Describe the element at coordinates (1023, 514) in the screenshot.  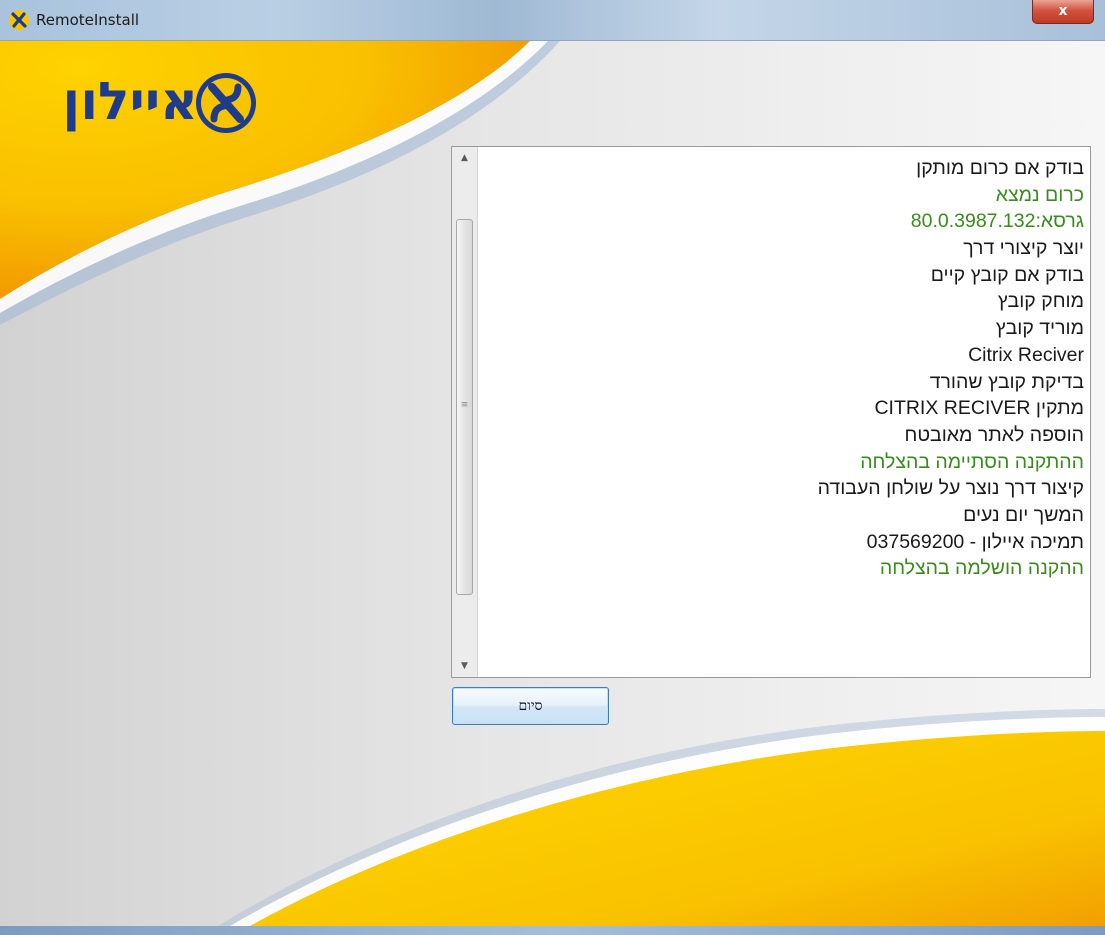
I see `log-line: המשך יום נעים` at that location.